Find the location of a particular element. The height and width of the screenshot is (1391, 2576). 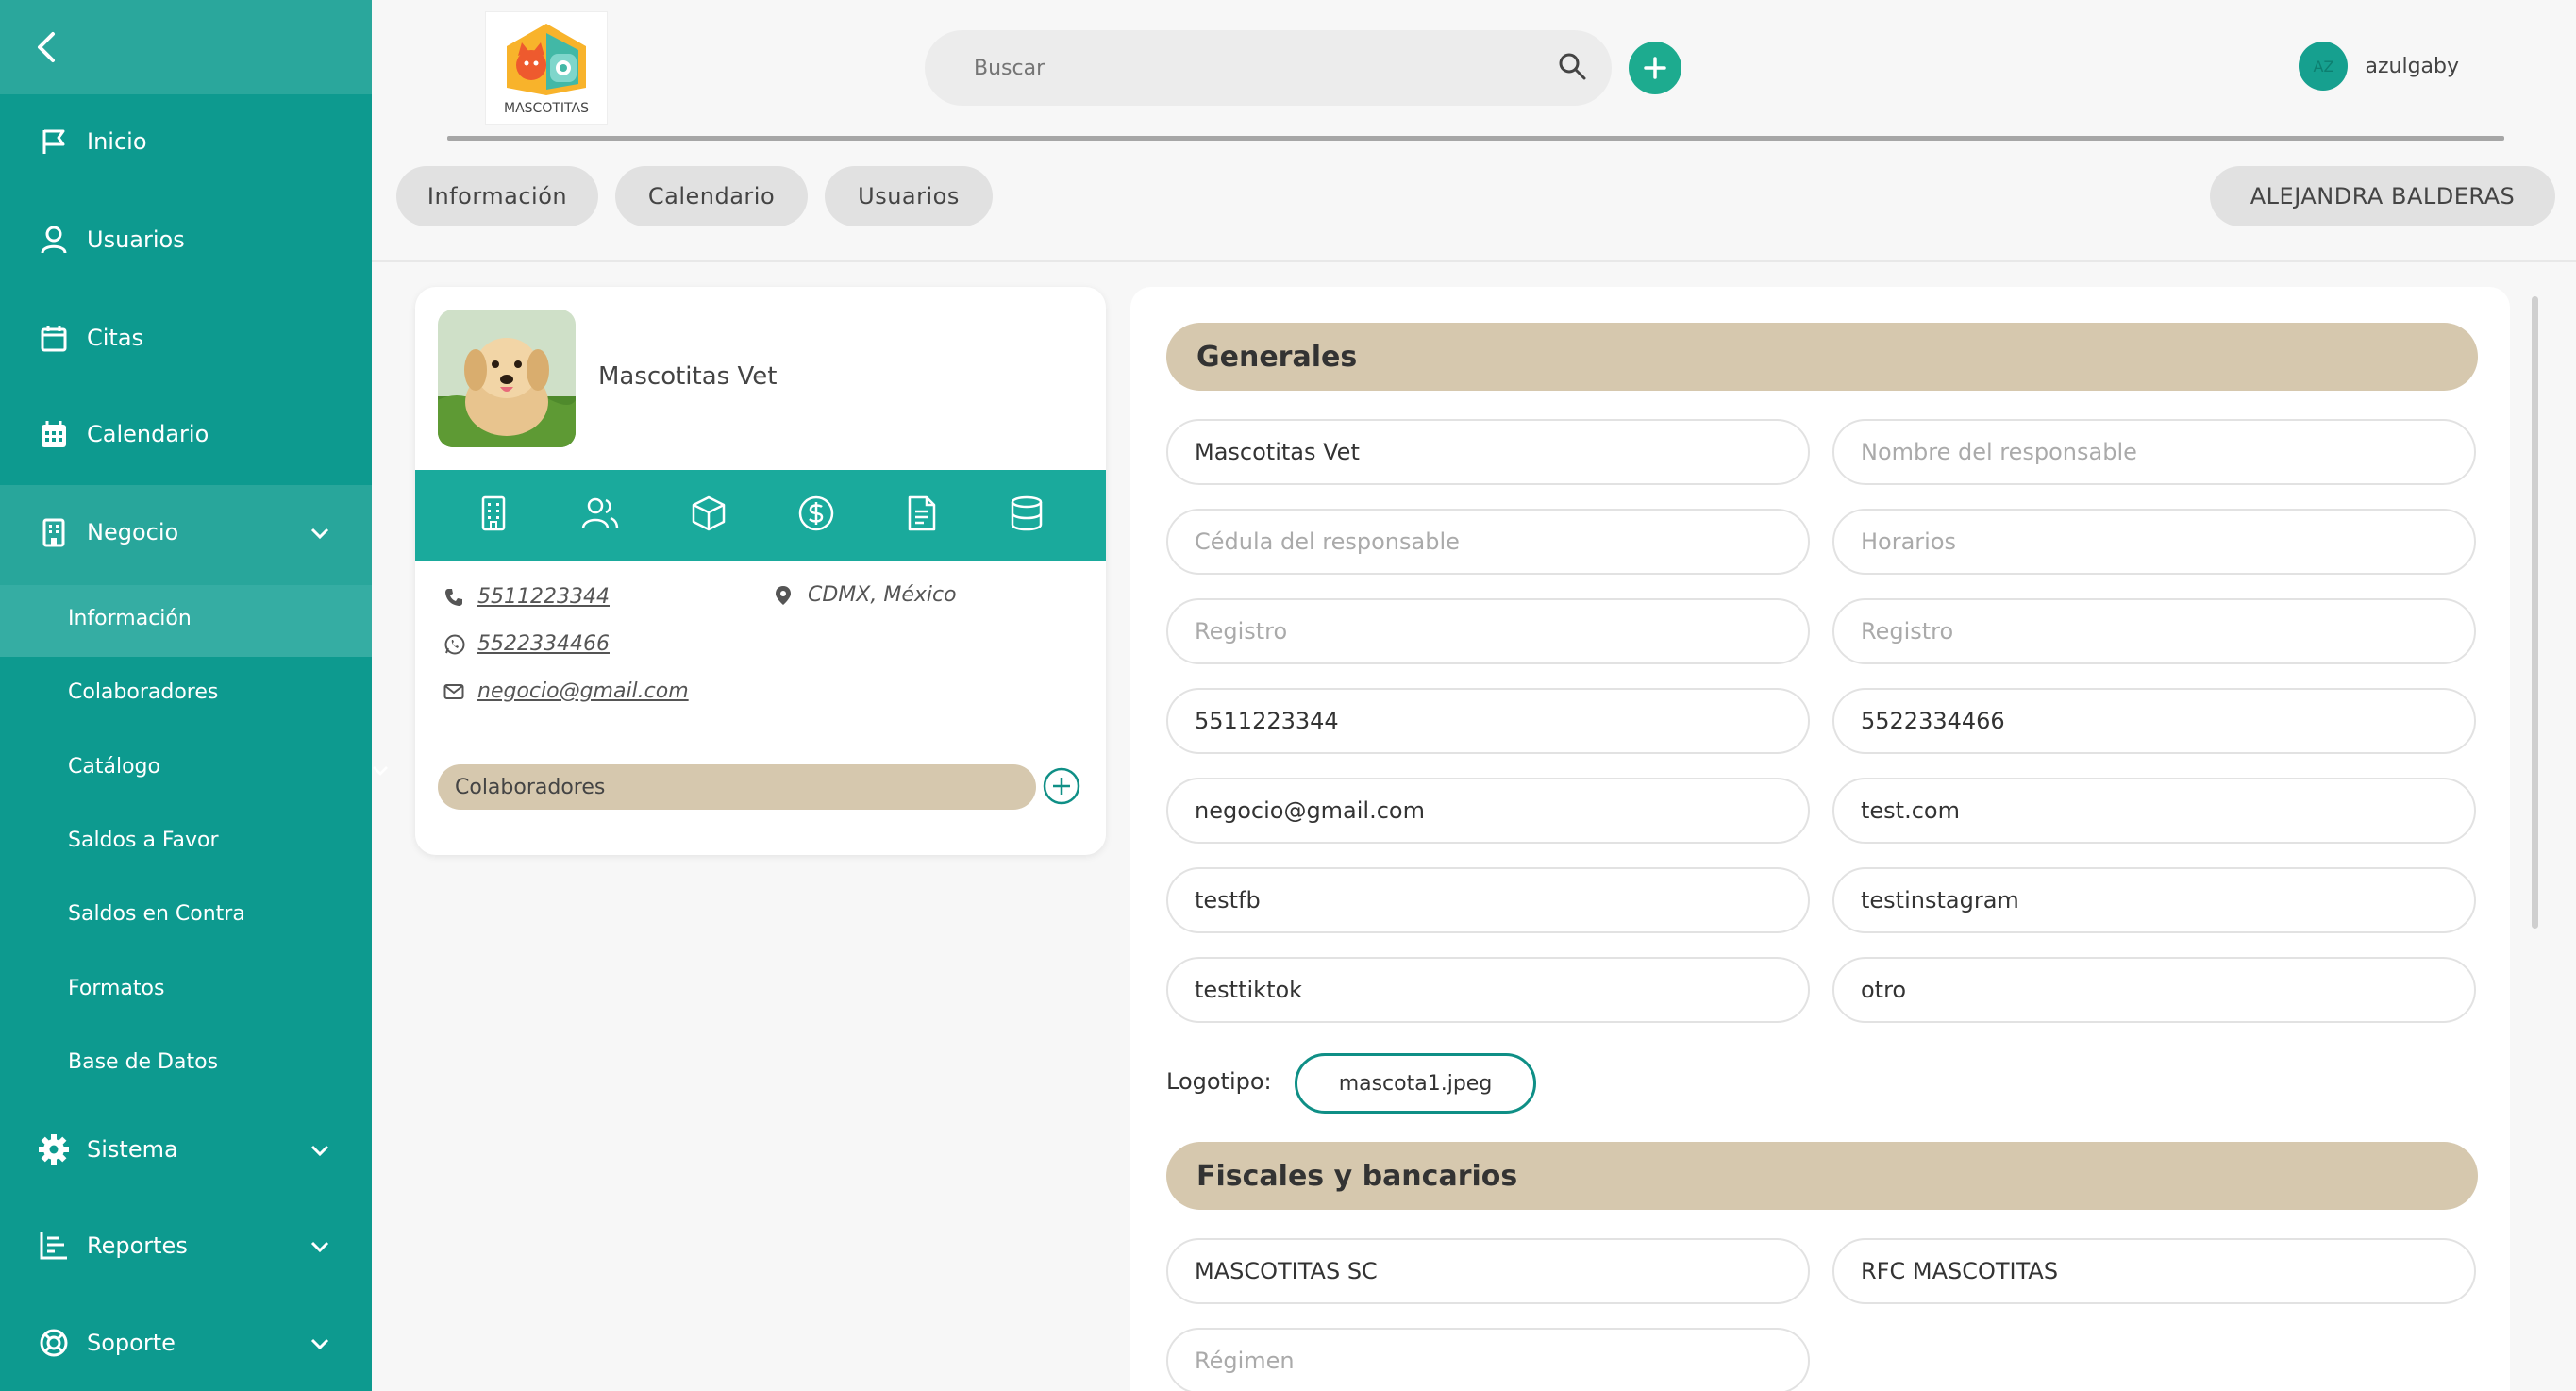

sidebar-item-reportes: Reportes is located at coordinates (186, 1245).